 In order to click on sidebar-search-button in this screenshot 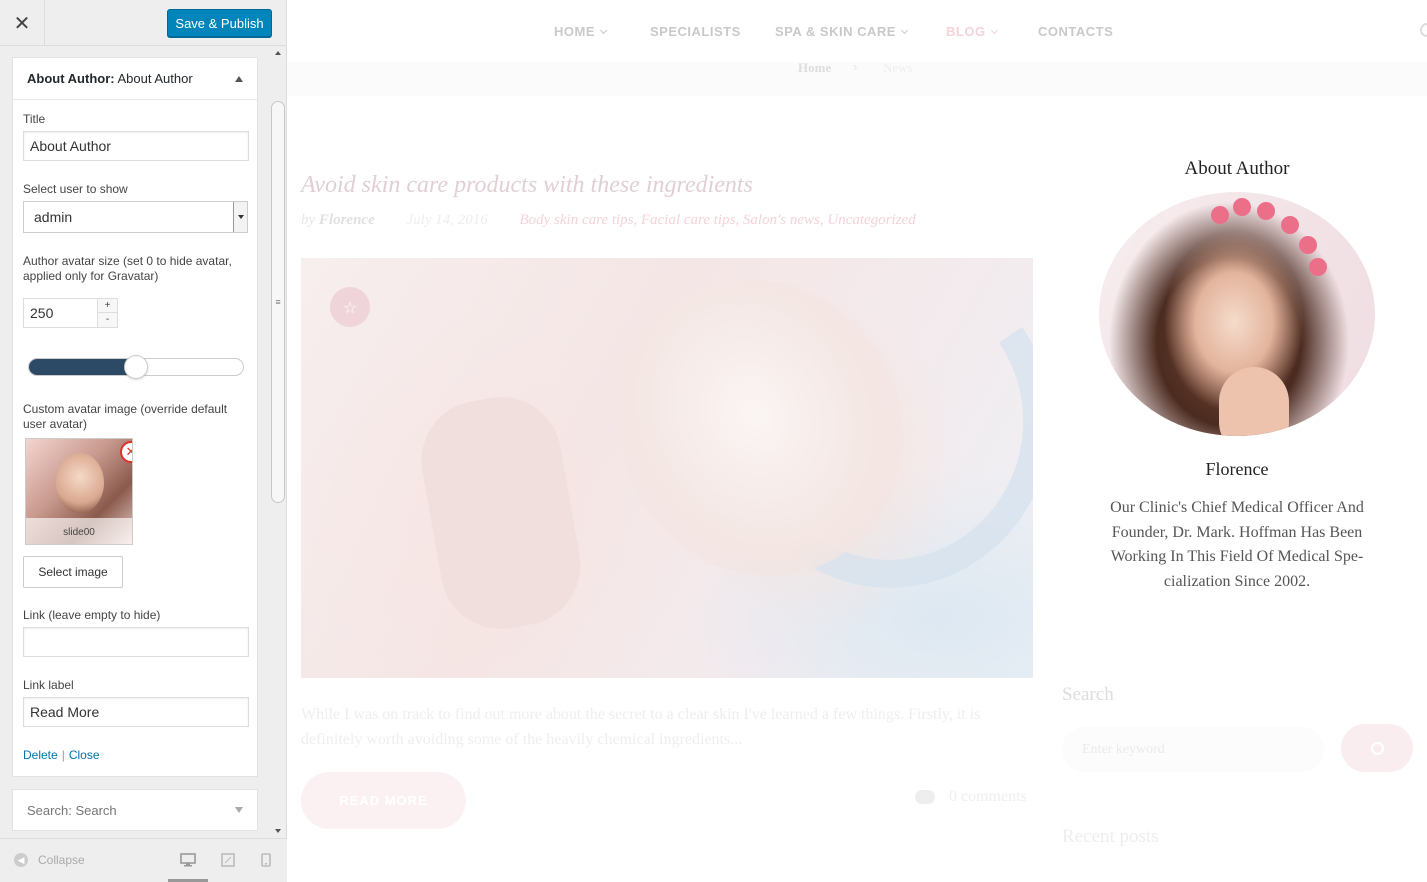, I will do `click(1377, 748)`.